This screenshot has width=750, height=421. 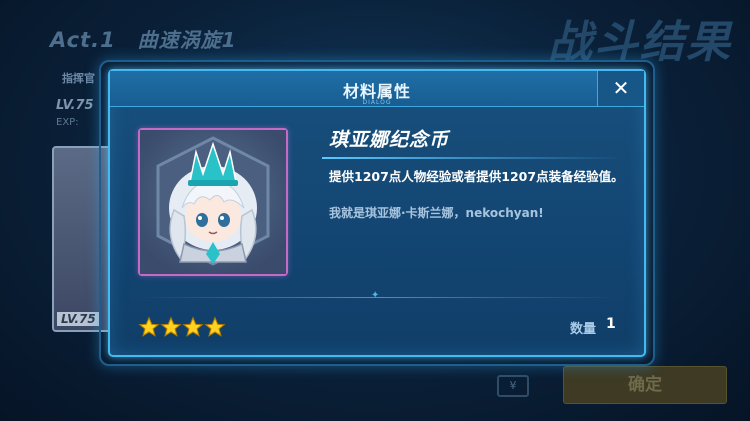 I want to click on item-name: 琪亚娜纪念币, so click(x=389, y=140).